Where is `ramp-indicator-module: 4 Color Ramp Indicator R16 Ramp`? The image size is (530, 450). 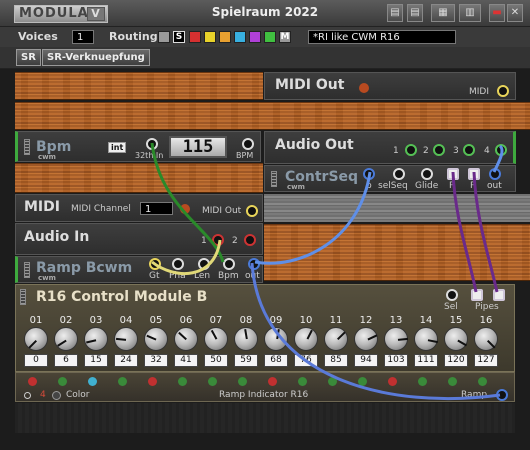
ramp-indicator-module: 4 Color Ramp Indicator R16 Ramp is located at coordinates (265, 387).